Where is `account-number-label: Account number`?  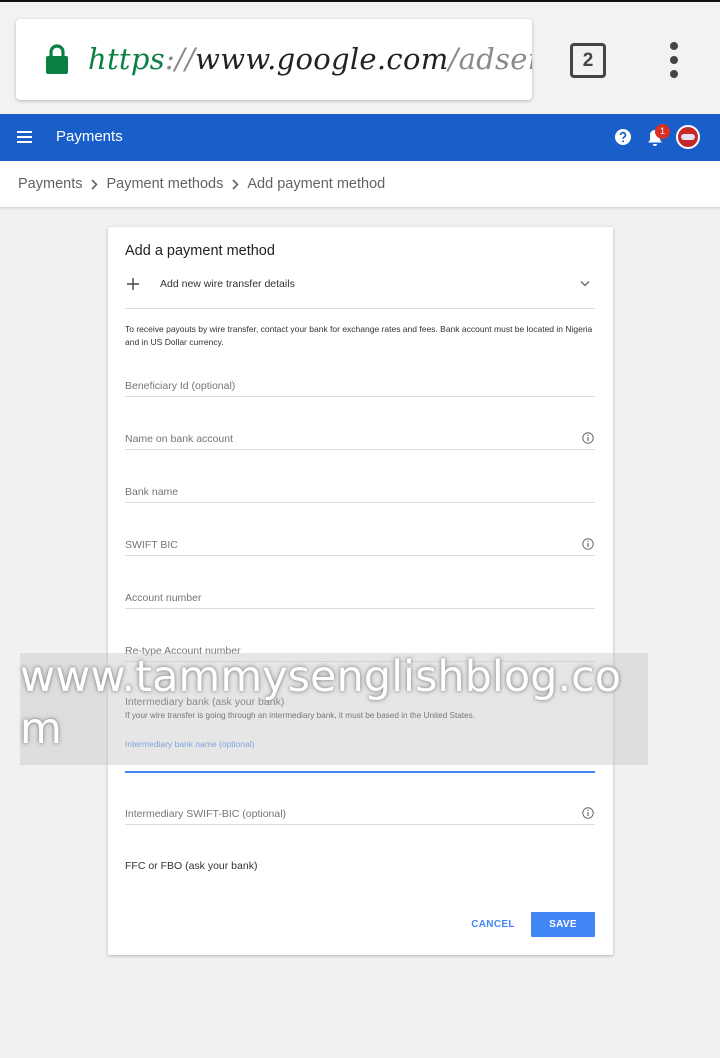
account-number-label: Account number is located at coordinates (163, 598).